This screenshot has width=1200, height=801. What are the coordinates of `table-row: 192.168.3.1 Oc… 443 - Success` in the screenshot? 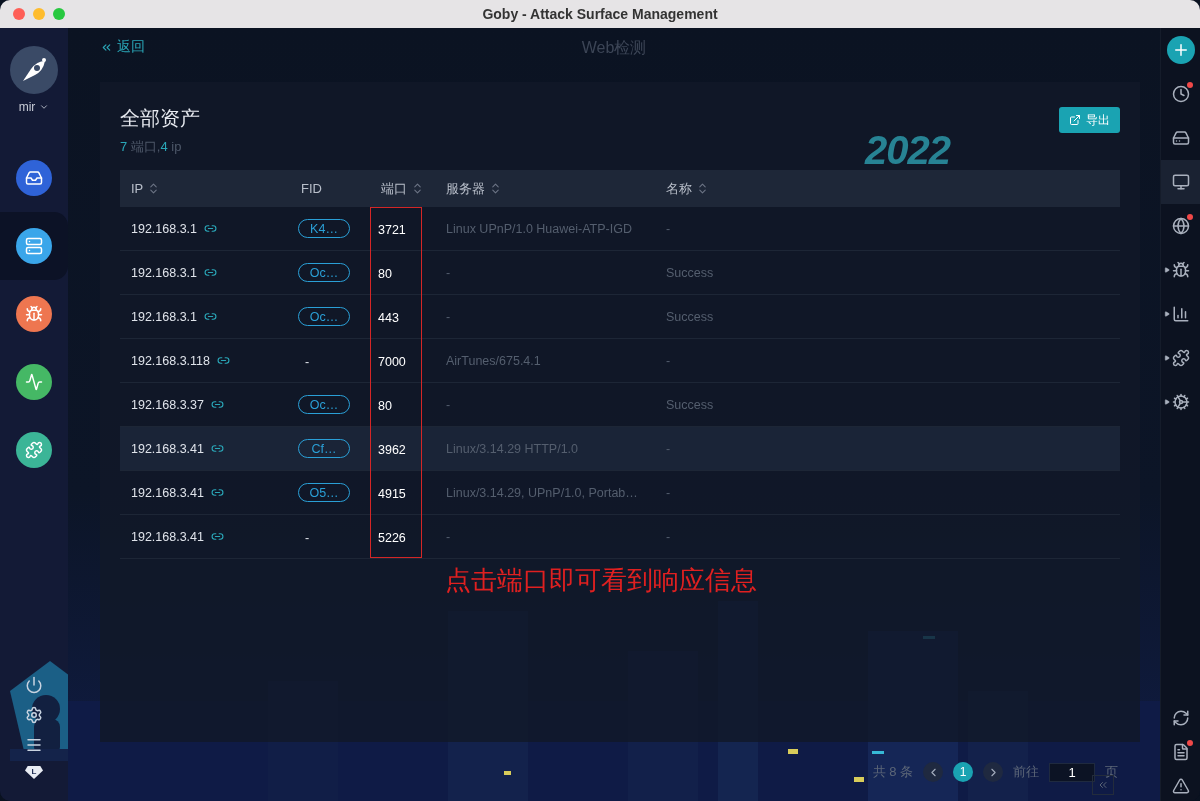 It's located at (620, 317).